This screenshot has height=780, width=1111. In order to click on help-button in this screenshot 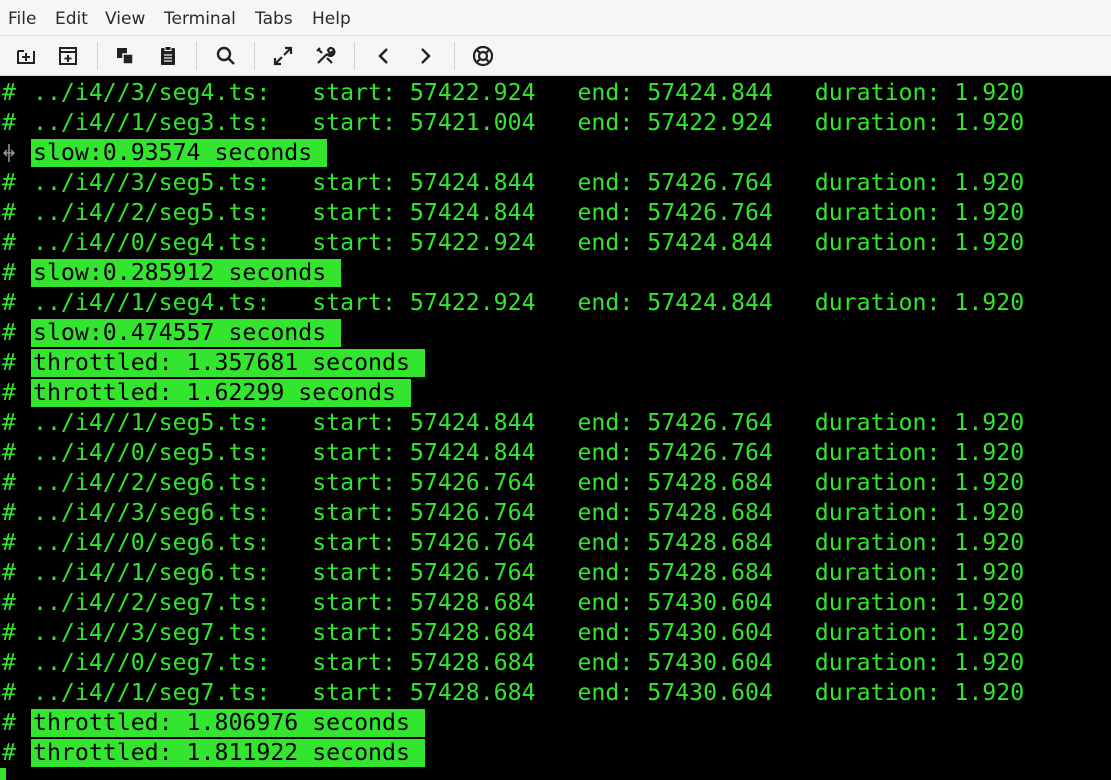, I will do `click(483, 56)`.